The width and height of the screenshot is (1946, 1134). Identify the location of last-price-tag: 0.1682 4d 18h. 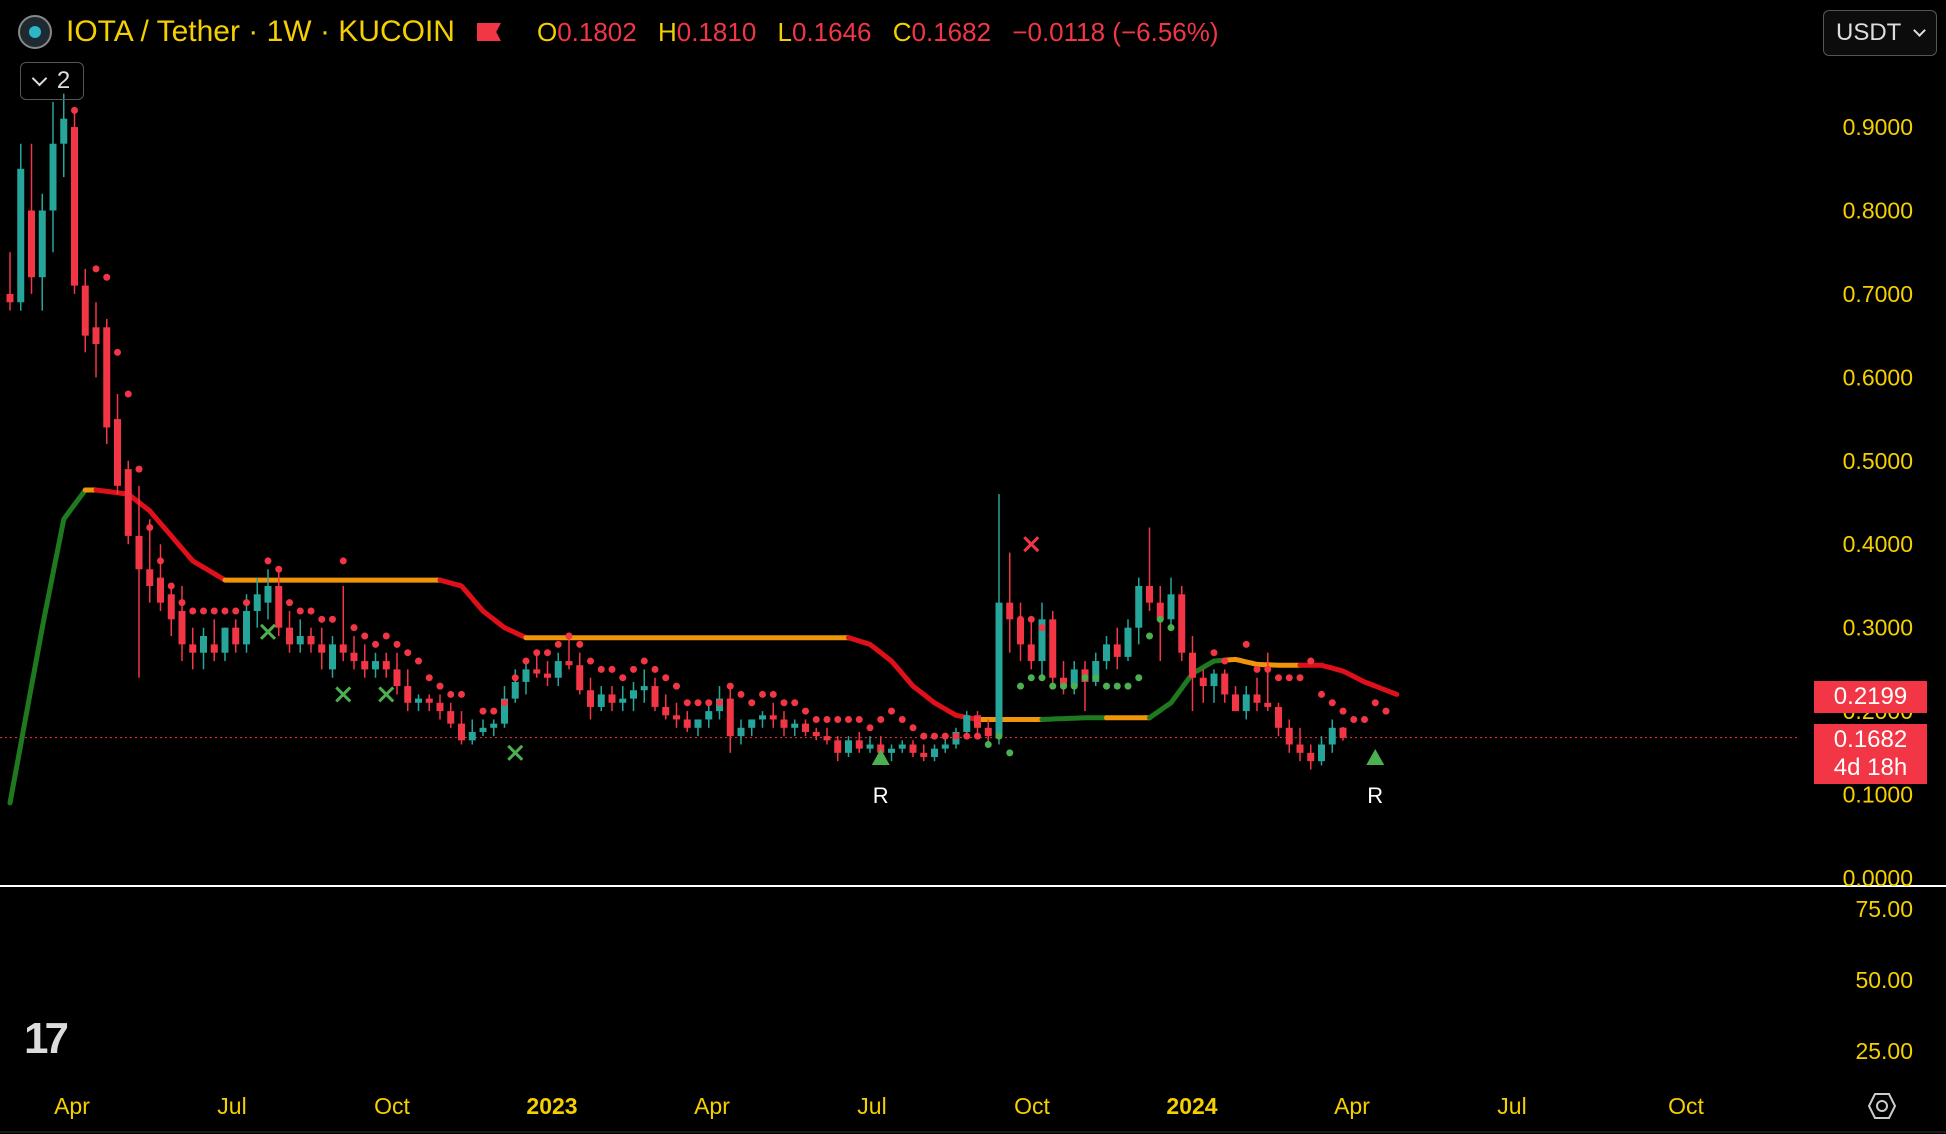
(1870, 754).